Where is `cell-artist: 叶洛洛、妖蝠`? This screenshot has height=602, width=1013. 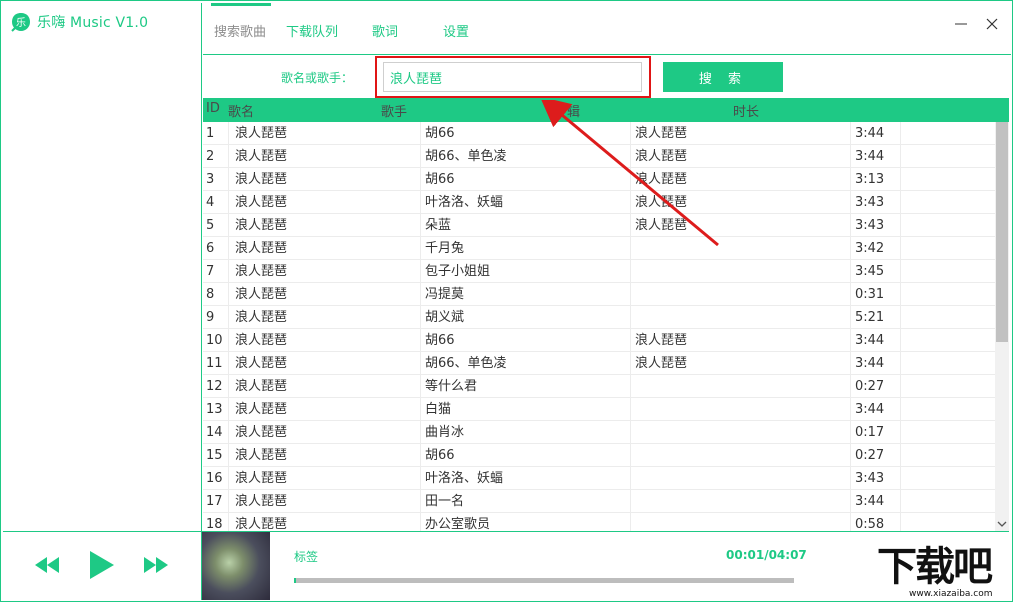 cell-artist: 叶洛洛、妖蝠 is located at coordinates (464, 202).